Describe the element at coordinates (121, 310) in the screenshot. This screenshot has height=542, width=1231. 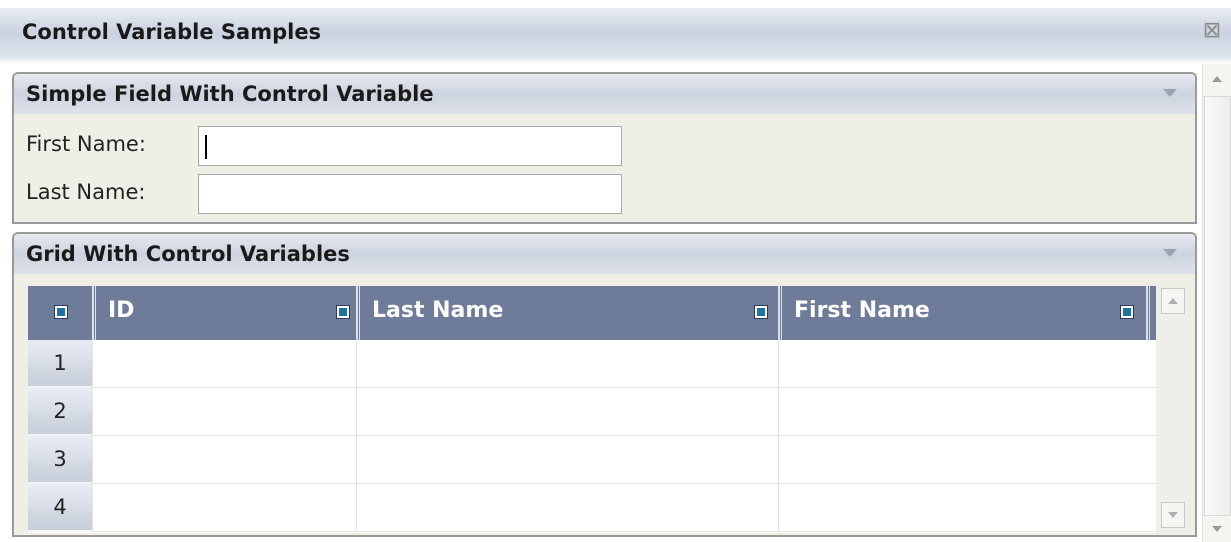
I see `column-header-id-label: ID` at that location.